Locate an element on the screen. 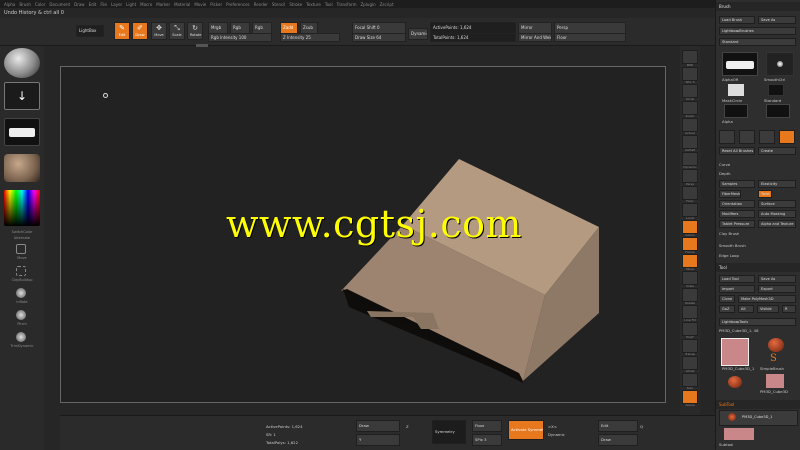  shelf-button-actual is located at coordinates (690, 125).